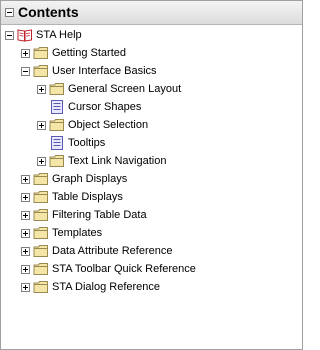  What do you see at coordinates (87, 197) in the screenshot?
I see `tree-item-label: Table Displays` at bounding box center [87, 197].